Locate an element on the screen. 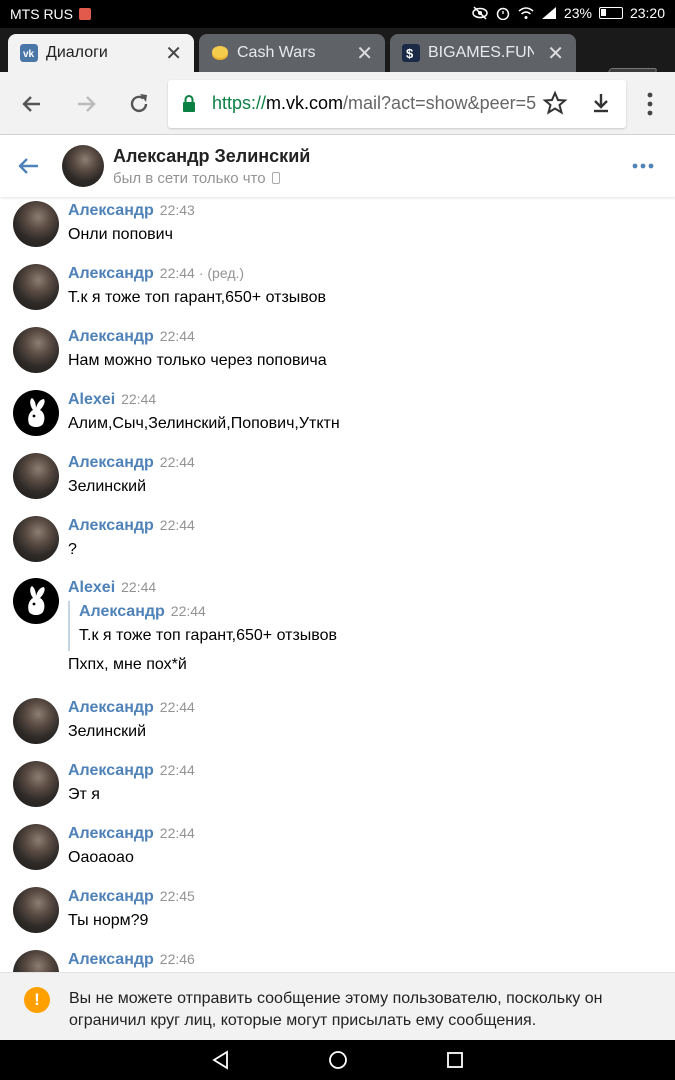  edited-label: · (ред.) is located at coordinates (221, 273).